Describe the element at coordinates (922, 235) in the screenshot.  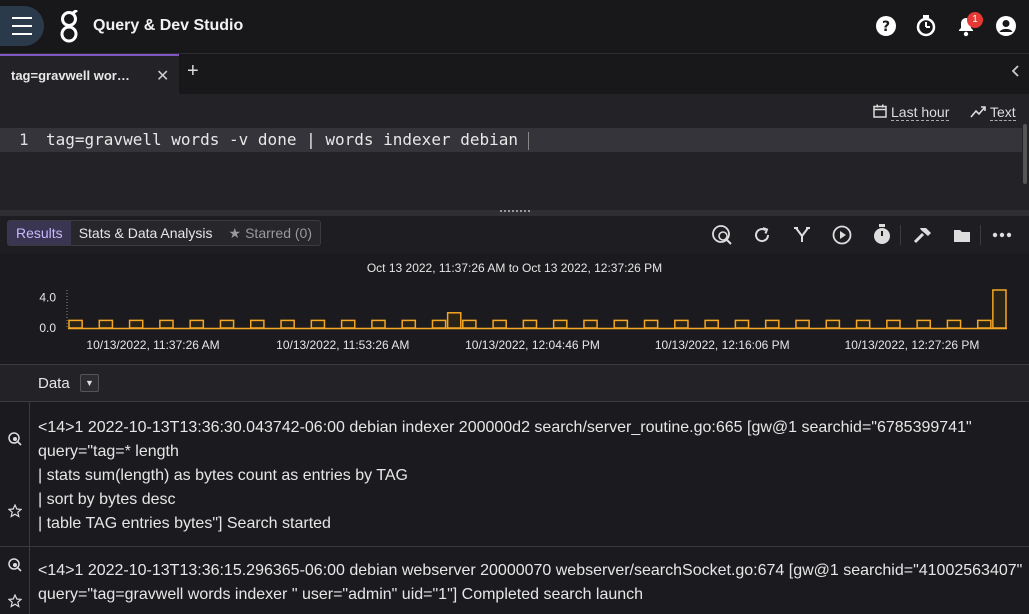
I see `hammer-icon` at that location.